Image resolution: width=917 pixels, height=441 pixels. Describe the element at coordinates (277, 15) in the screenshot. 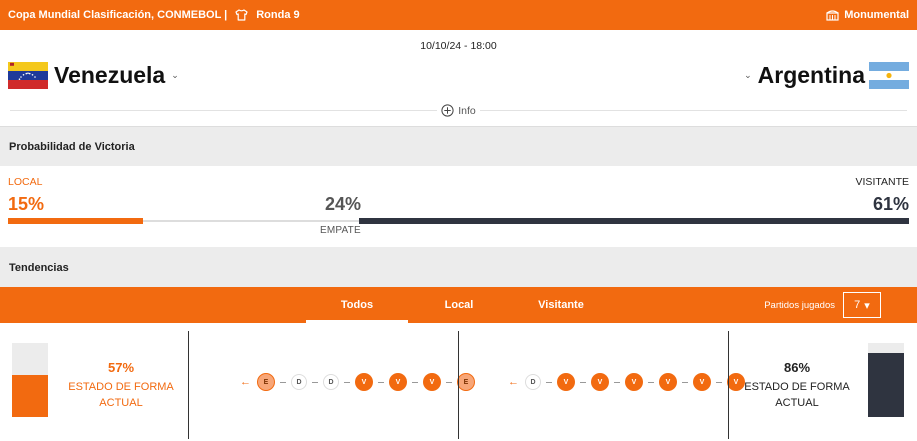

I see `round-label: Ronda 9` at that location.